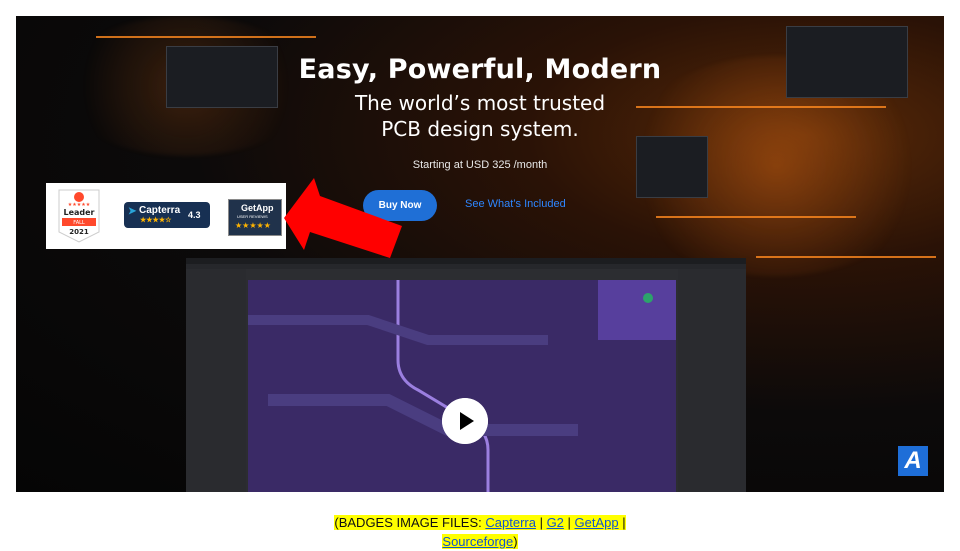 The height and width of the screenshot is (551, 960). What do you see at coordinates (515, 204) in the screenshot?
I see `see-whats-included-link: See What’s Included` at bounding box center [515, 204].